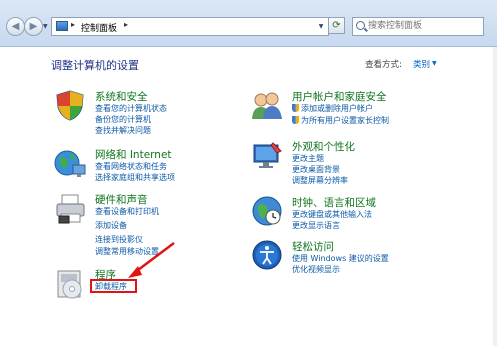 The image size is (497, 346). I want to click on refresh-button: ⟳, so click(336, 25).